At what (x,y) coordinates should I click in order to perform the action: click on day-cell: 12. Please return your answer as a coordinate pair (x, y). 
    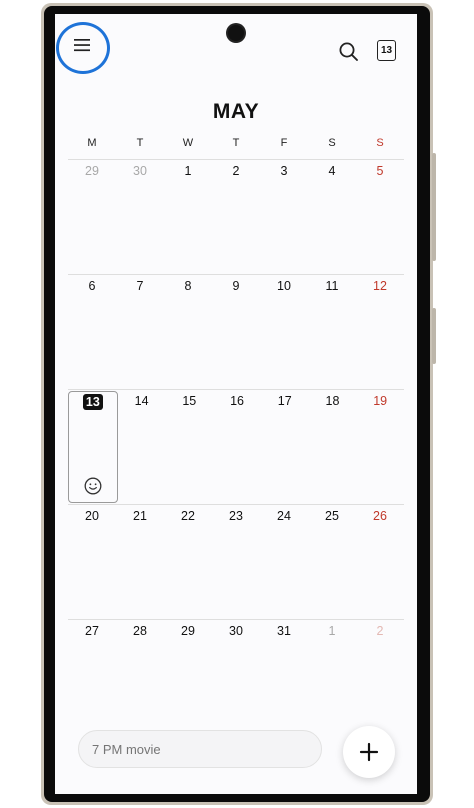
    Looking at the image, I should click on (380, 332).